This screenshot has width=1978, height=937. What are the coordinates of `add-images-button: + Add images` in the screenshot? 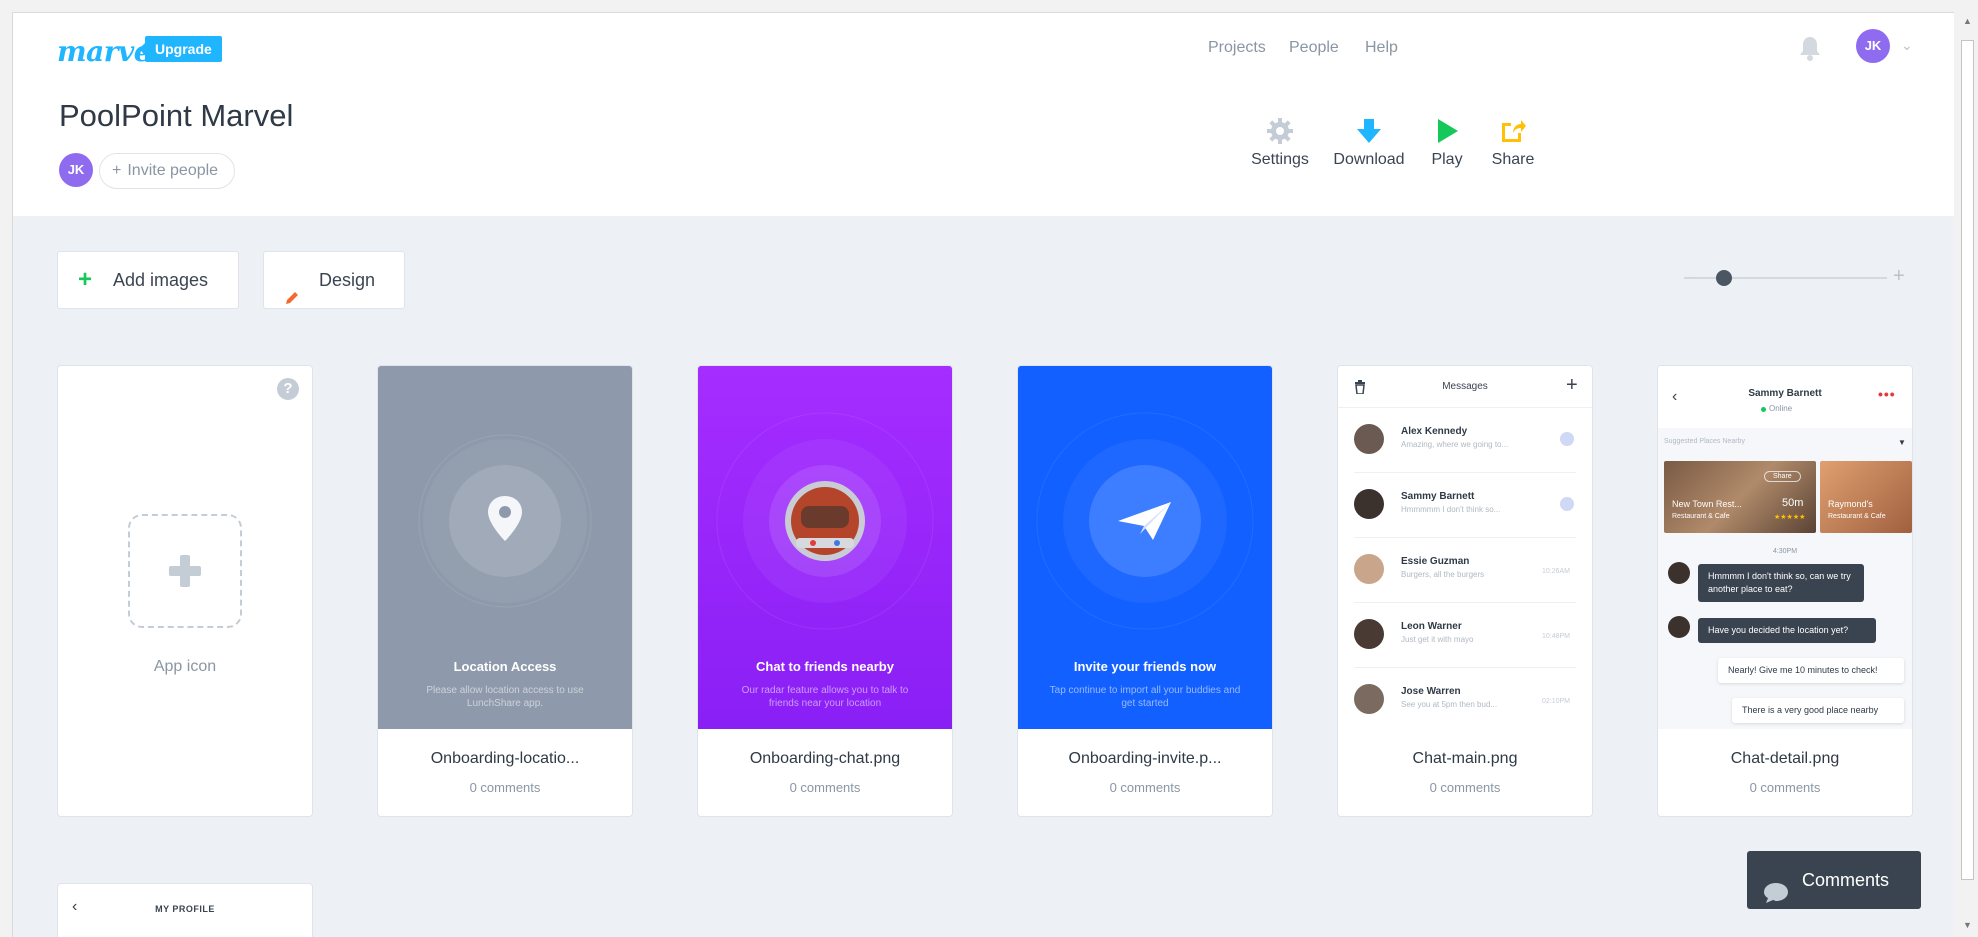 It's located at (148, 280).